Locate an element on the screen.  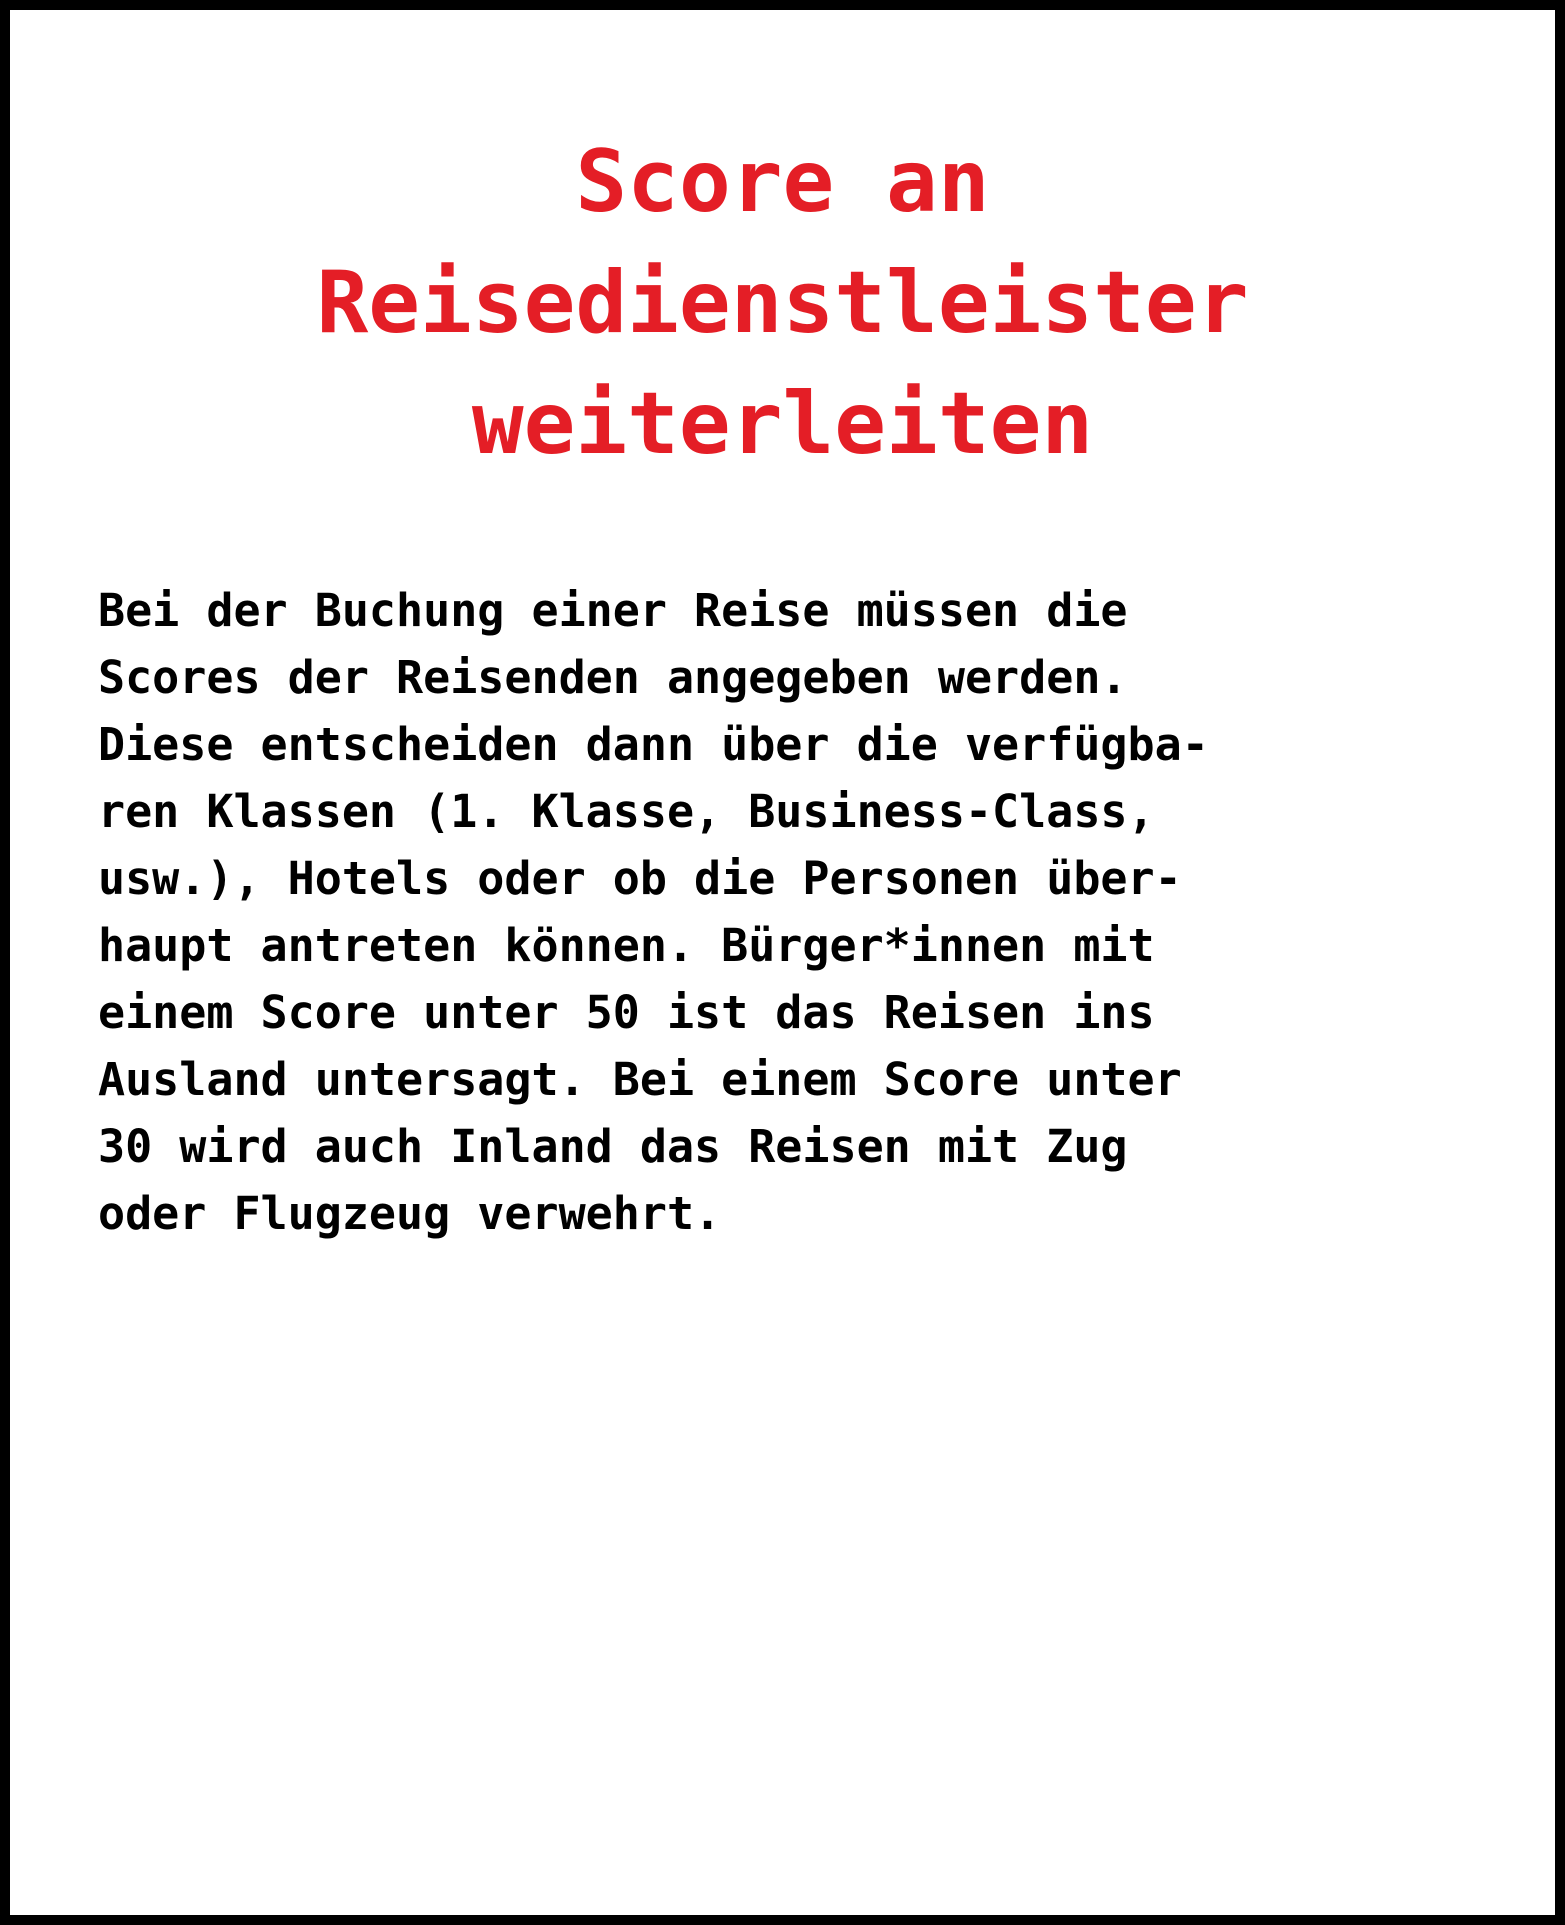
body-text-line: haupt antreten können. Bürger*innen mit is located at coordinates (626, 945).